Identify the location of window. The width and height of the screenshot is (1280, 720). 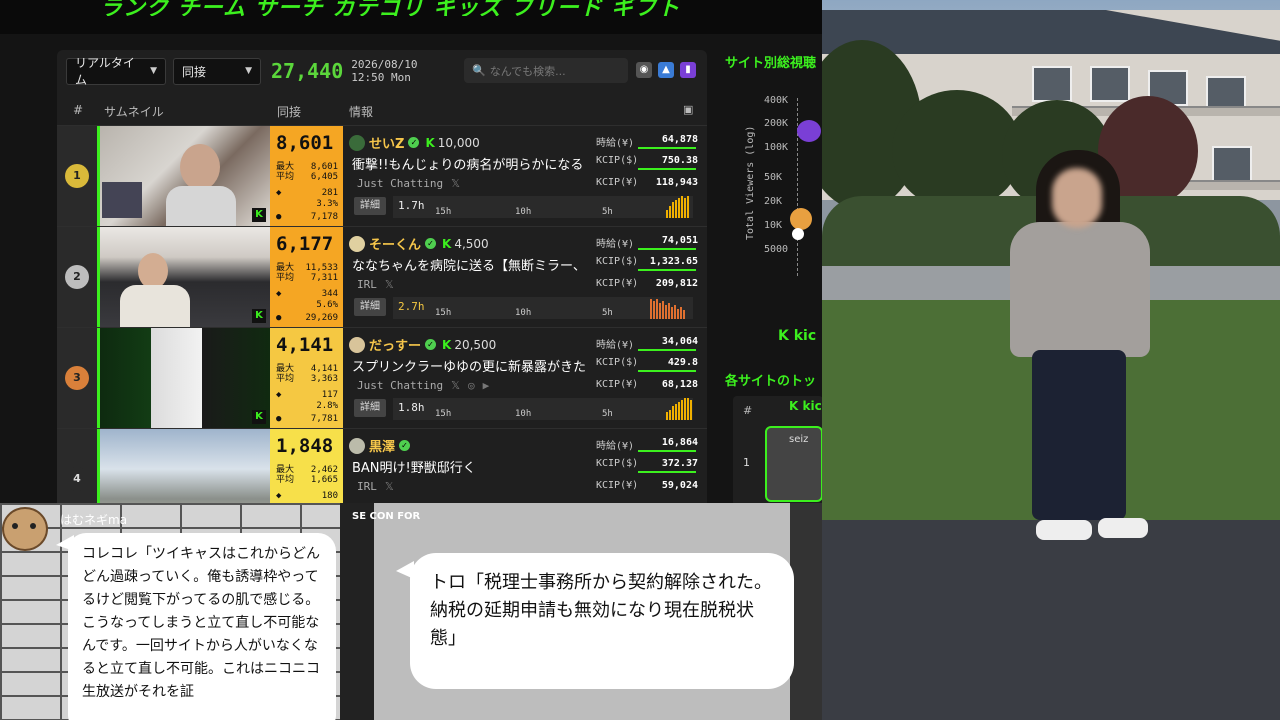
(1232, 164).